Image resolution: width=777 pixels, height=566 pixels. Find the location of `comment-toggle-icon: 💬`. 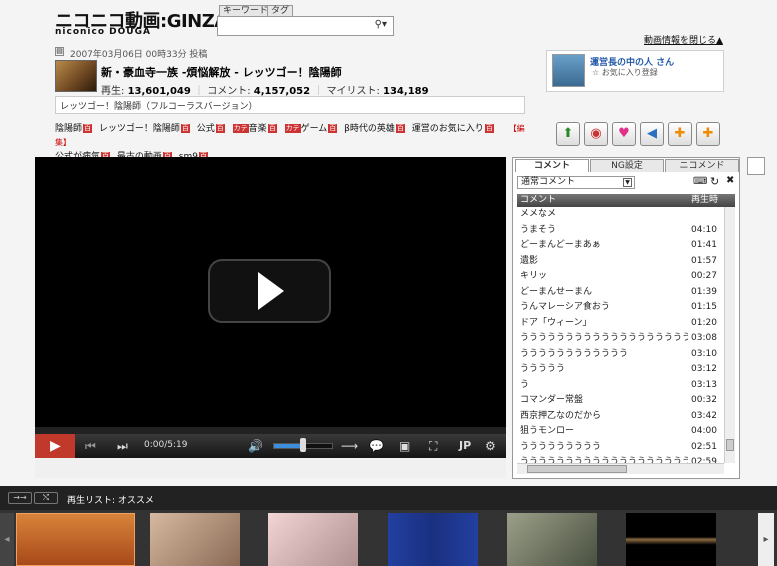

comment-toggle-icon: 💬 is located at coordinates (376, 446).